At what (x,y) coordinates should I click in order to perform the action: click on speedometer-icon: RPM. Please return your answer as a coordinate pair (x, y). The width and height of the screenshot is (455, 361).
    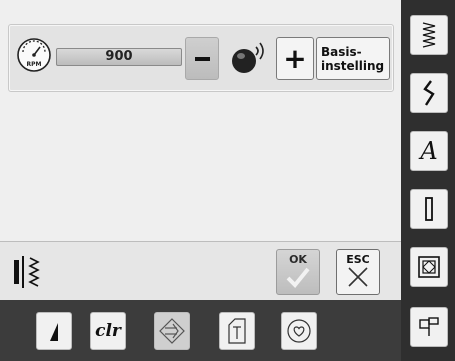
    Looking at the image, I should click on (34, 55).